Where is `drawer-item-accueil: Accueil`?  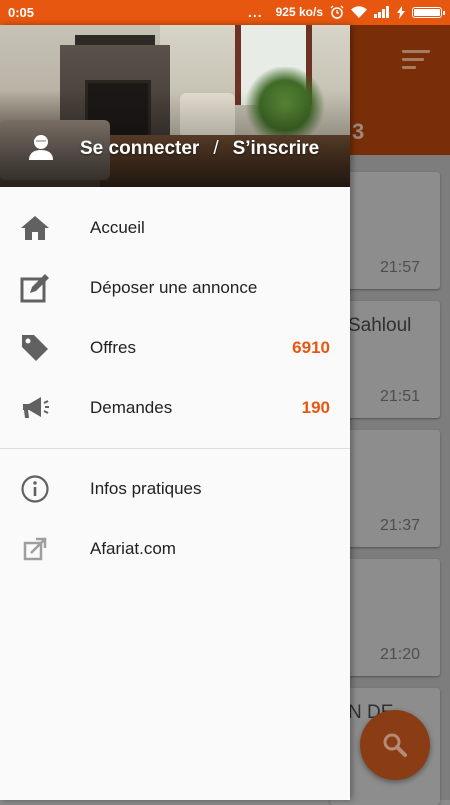 drawer-item-accueil: Accueil is located at coordinates (175, 228).